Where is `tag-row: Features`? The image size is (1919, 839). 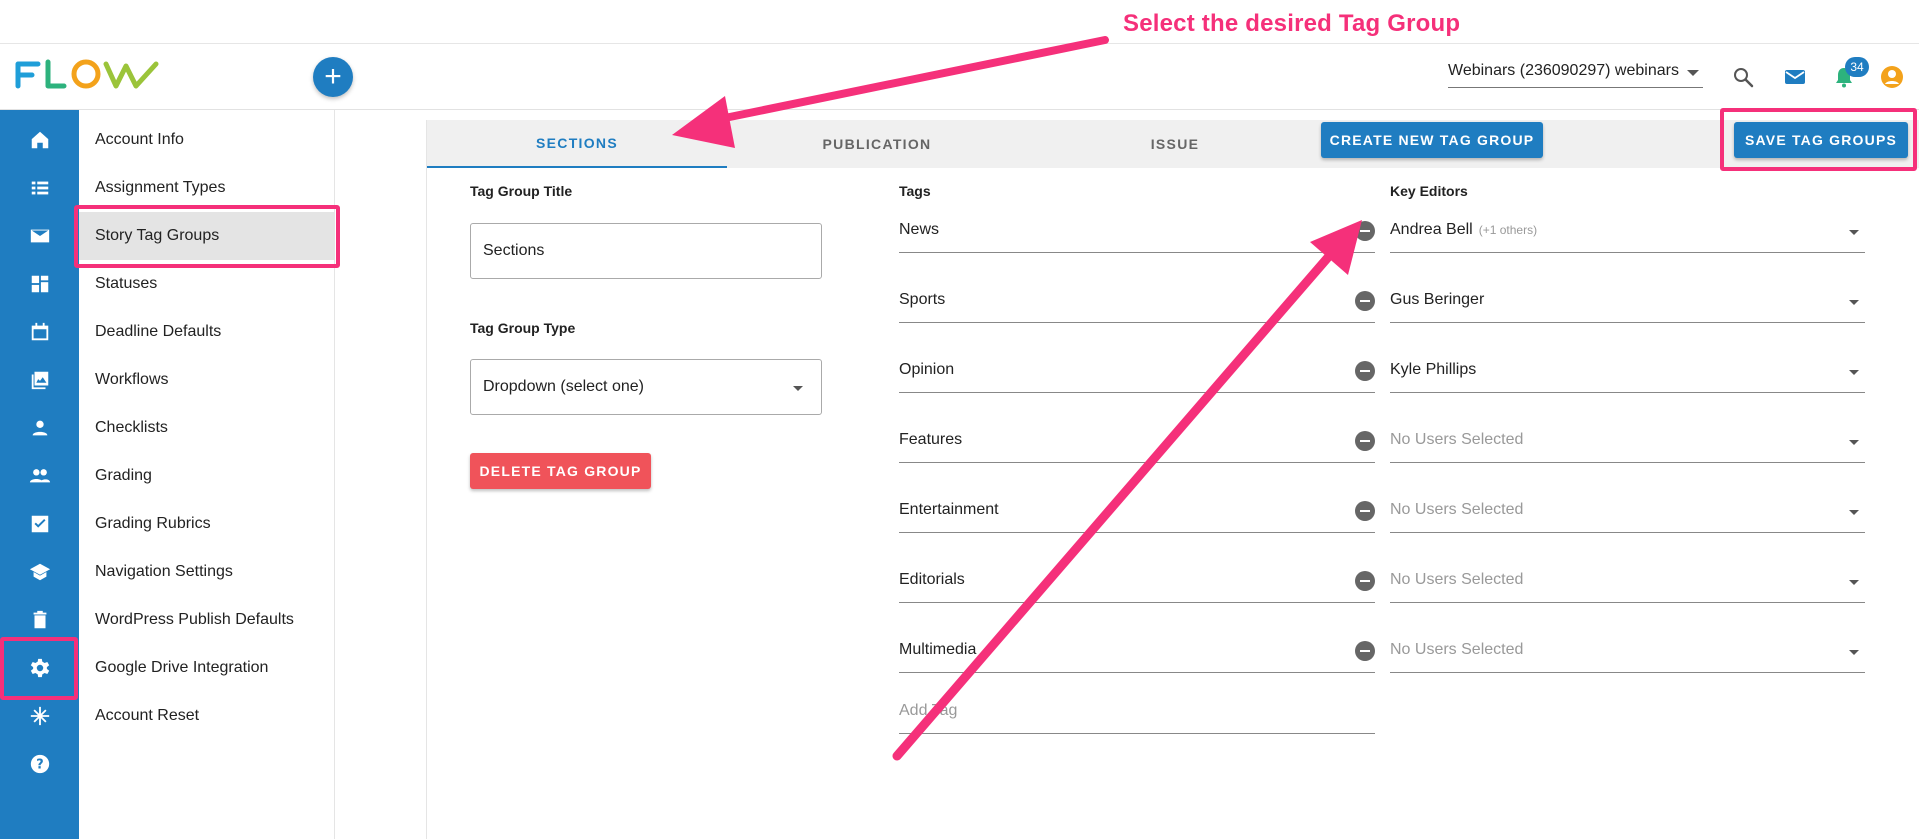 tag-row: Features is located at coordinates (1137, 445).